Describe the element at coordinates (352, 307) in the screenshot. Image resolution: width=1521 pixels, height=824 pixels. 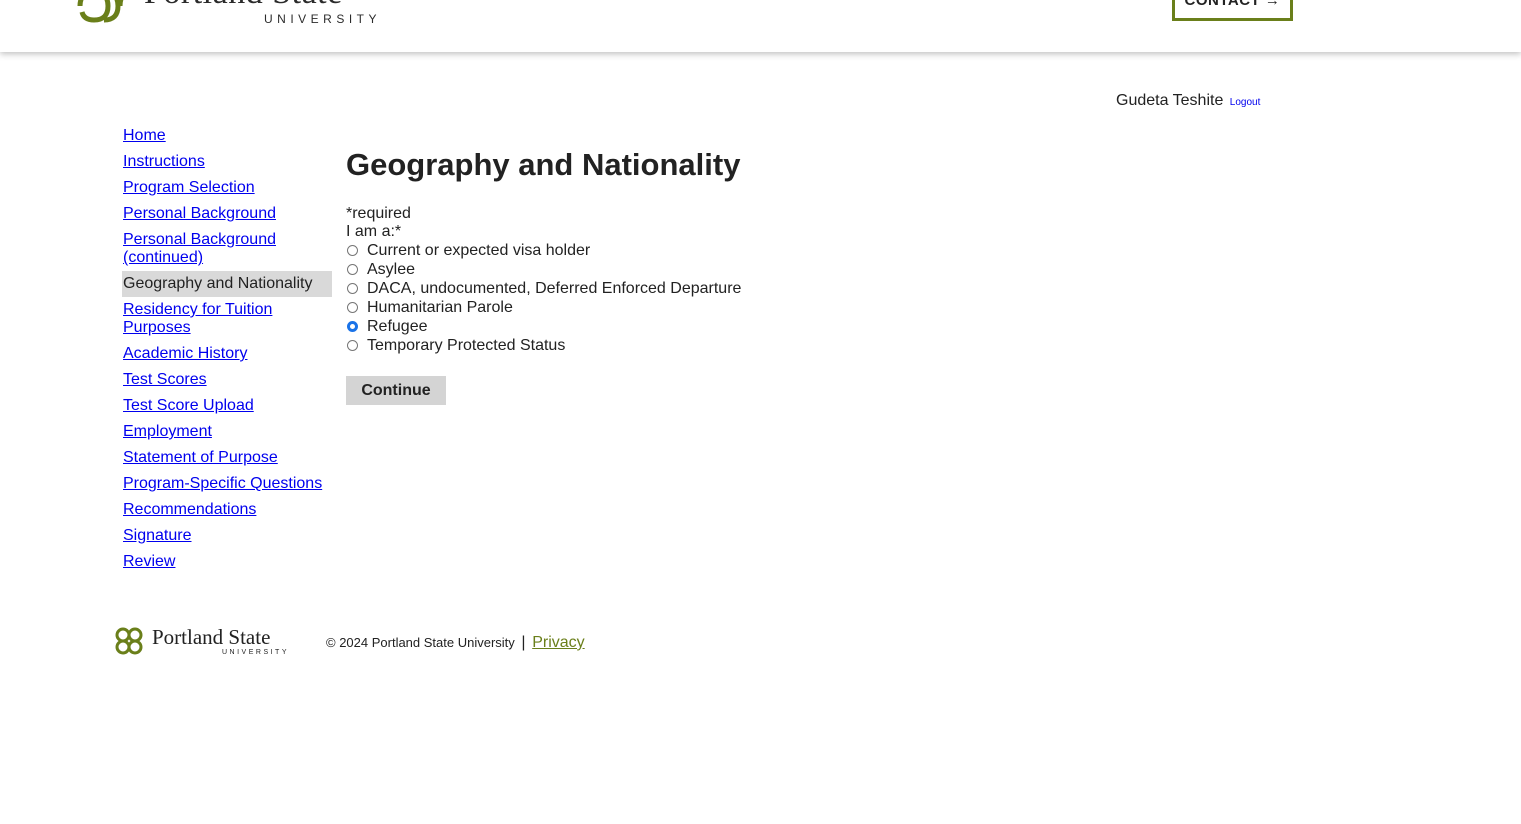
I see `radio-humanitarian-parole` at that location.